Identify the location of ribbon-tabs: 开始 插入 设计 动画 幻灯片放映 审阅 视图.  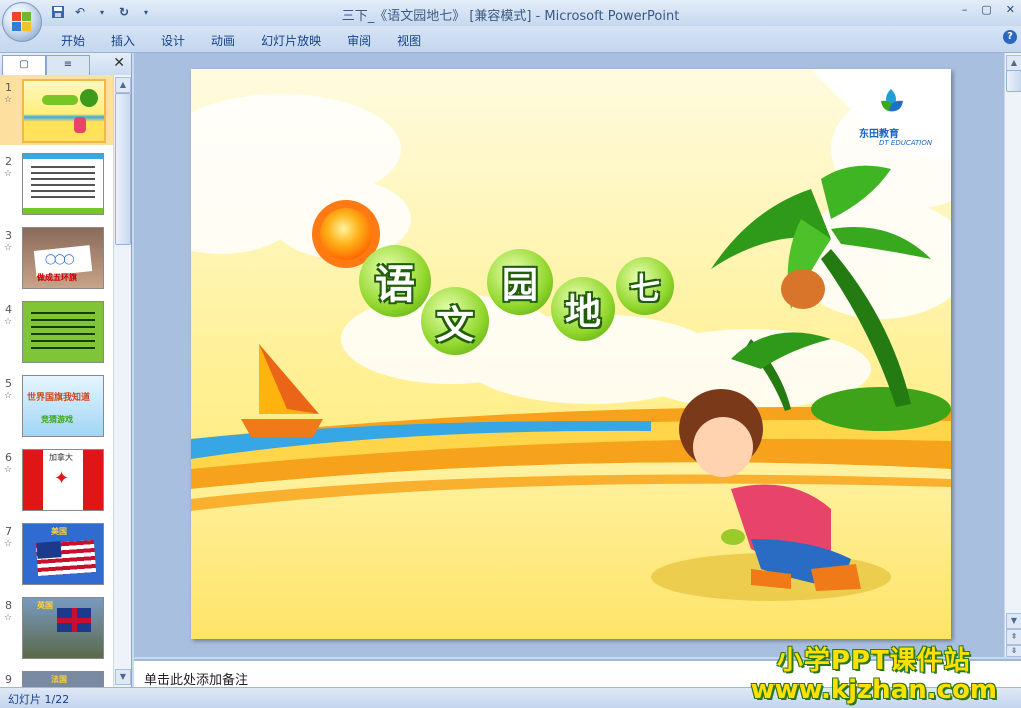
(241, 40).